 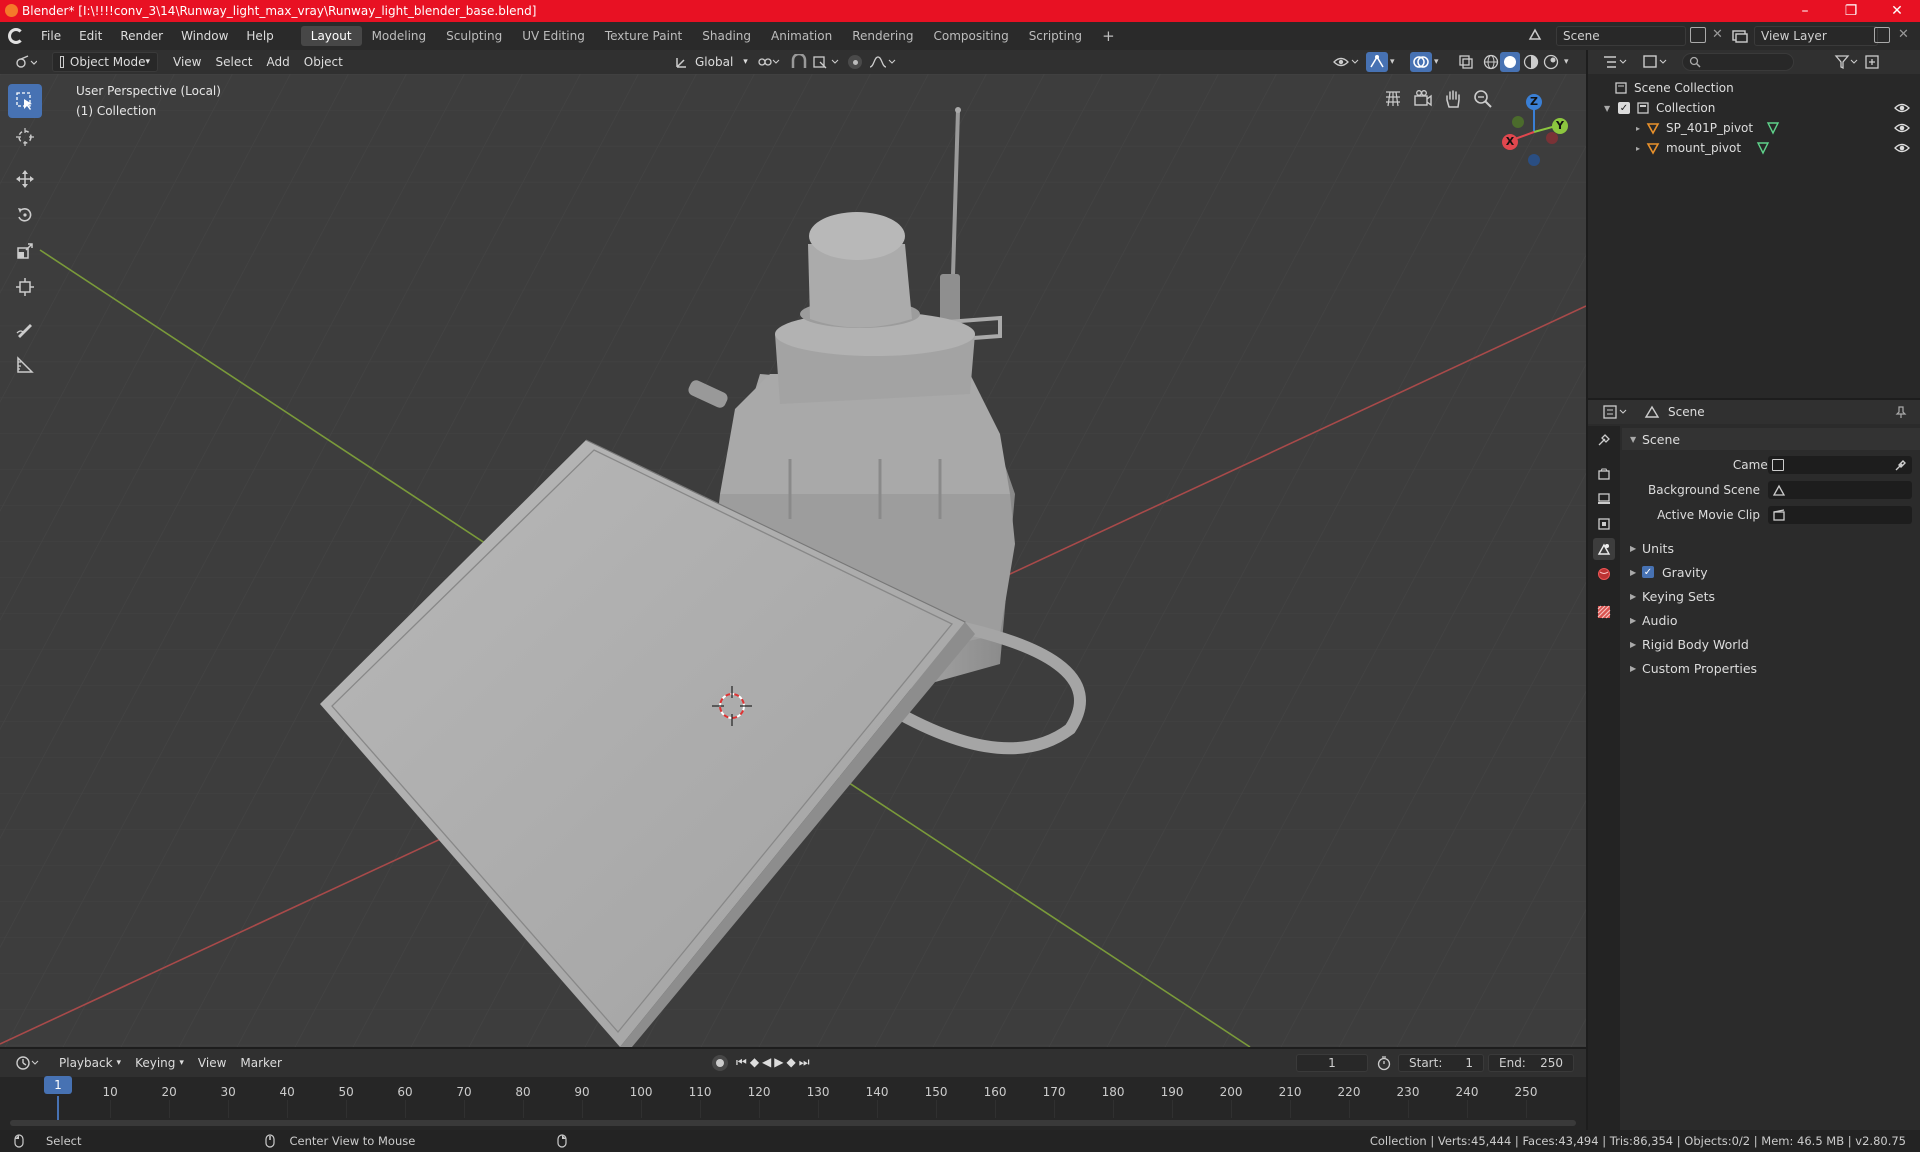 What do you see at coordinates (1332, 1063) in the screenshot?
I see `current-frame-field: 1` at bounding box center [1332, 1063].